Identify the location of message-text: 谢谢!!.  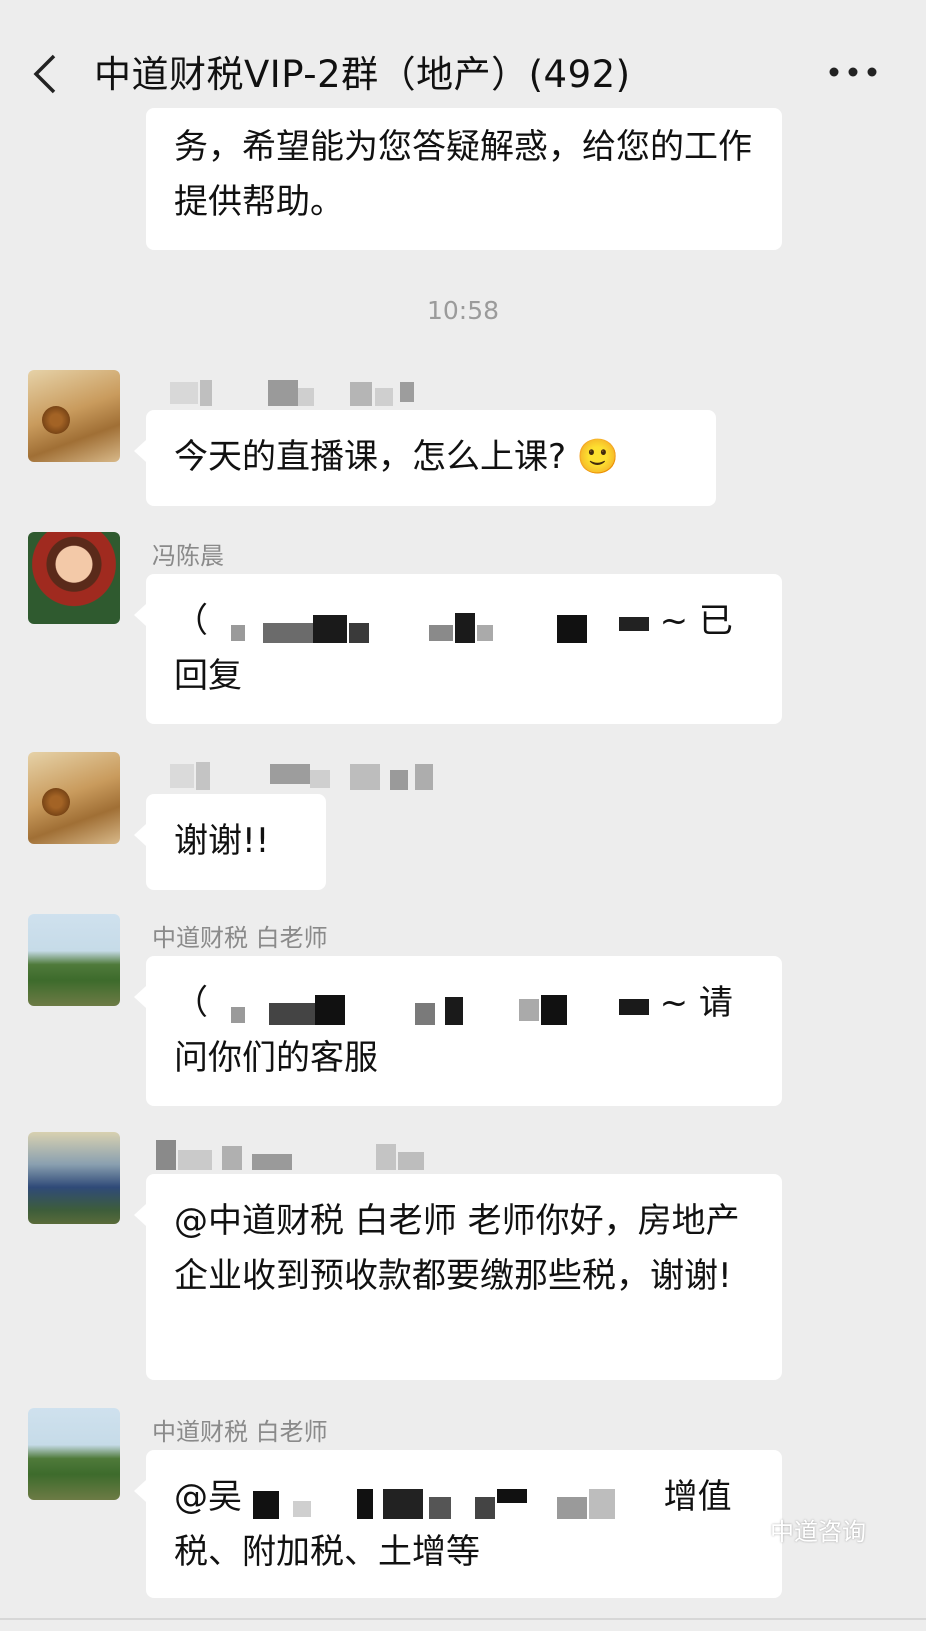
(222, 841).